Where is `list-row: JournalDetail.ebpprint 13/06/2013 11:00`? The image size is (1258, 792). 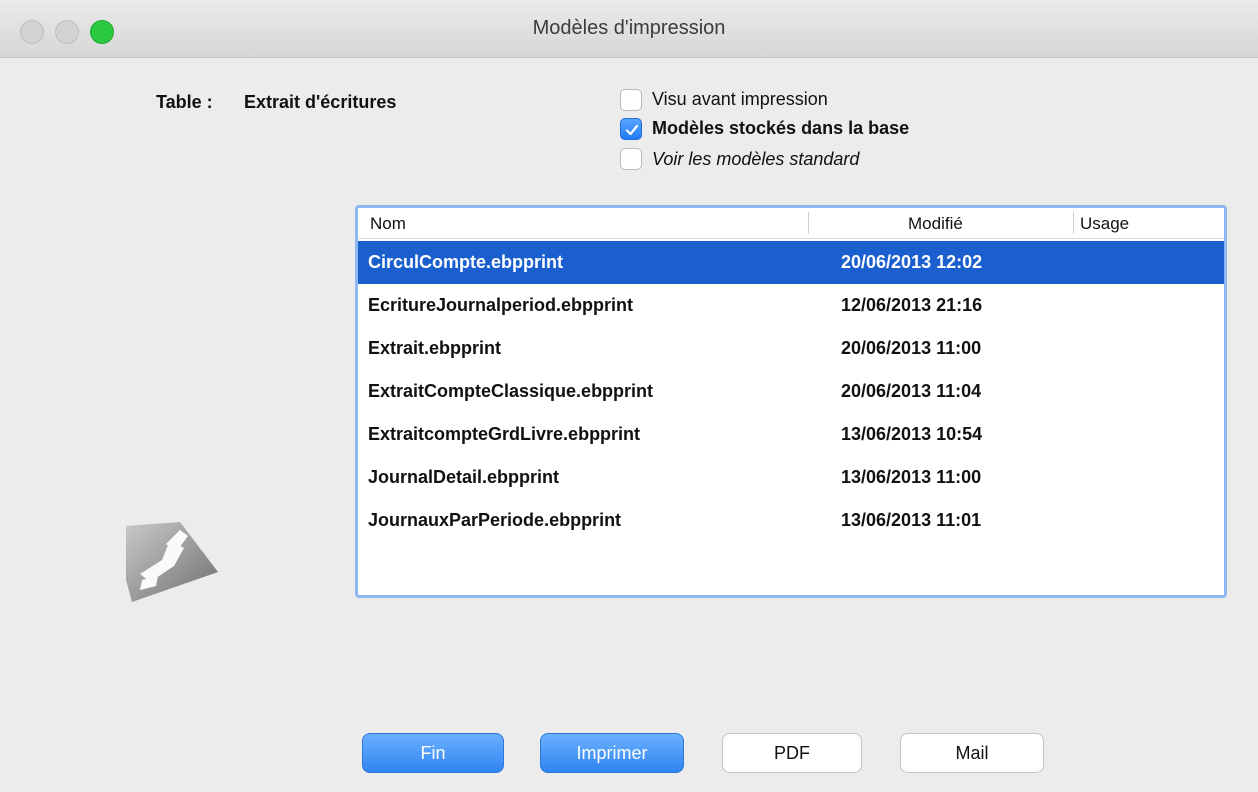
list-row: JournalDetail.ebpprint 13/06/2013 11:00 is located at coordinates (791, 477).